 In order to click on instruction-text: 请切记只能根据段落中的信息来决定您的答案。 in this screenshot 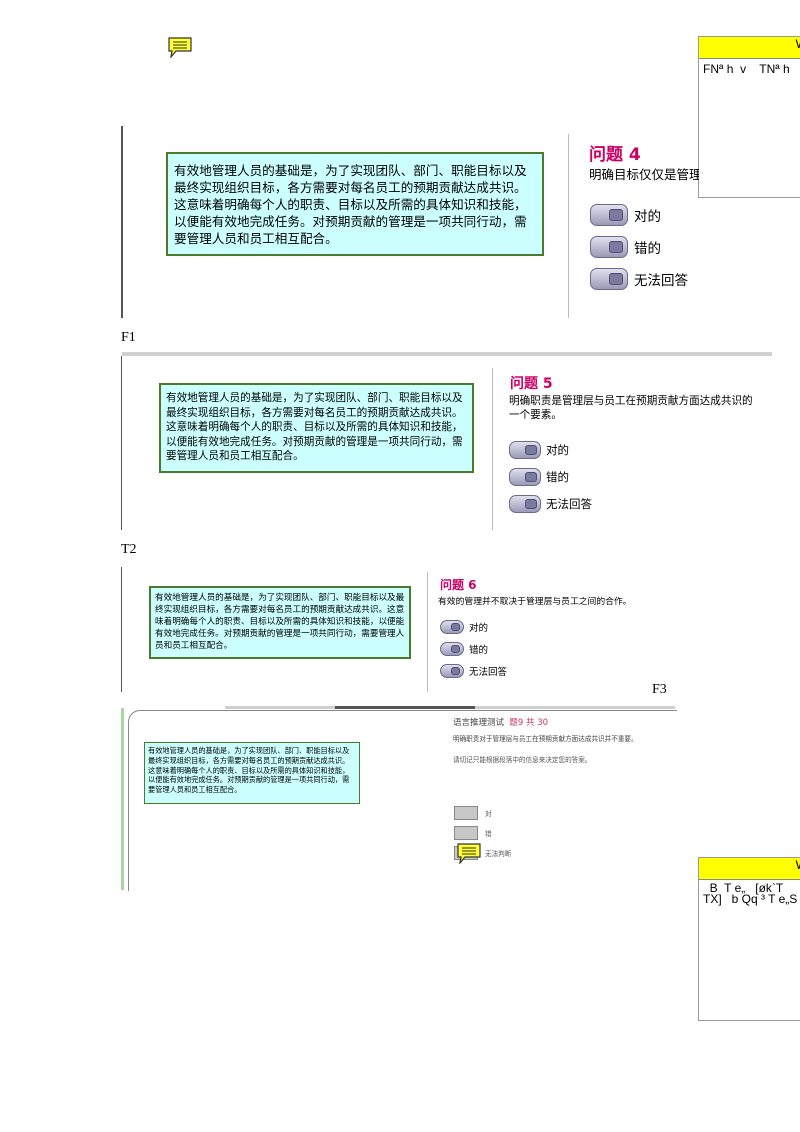, I will do `click(522, 760)`.